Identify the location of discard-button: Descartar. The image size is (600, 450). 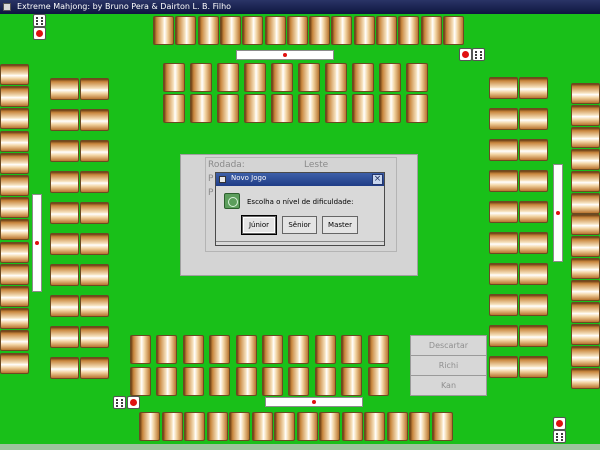
(448, 345).